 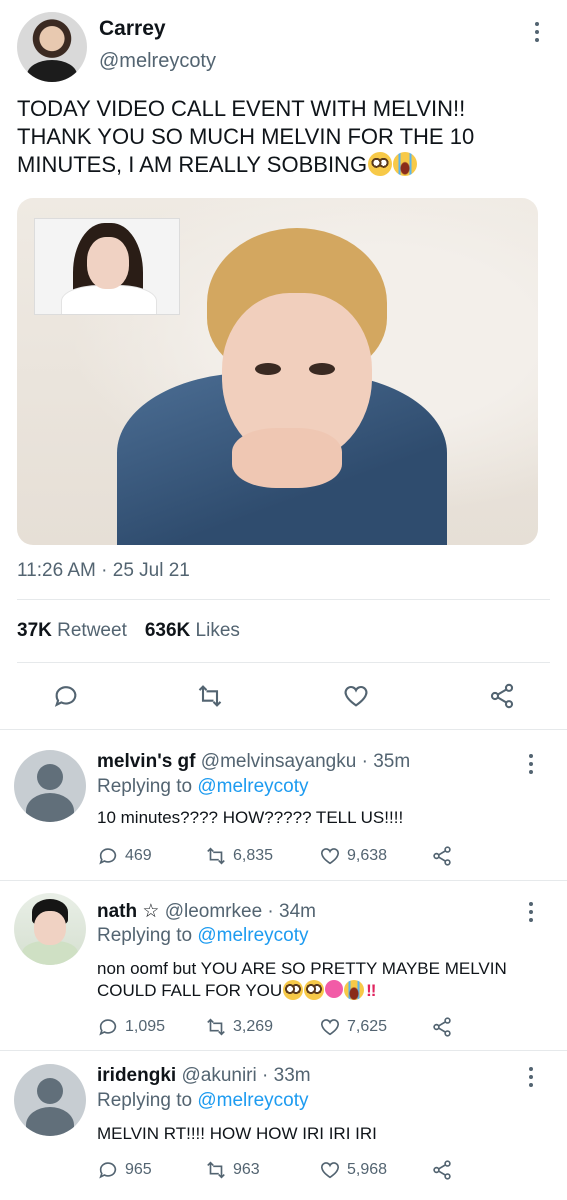 What do you see at coordinates (232, 1170) in the screenshot?
I see `retweet-action: 963` at bounding box center [232, 1170].